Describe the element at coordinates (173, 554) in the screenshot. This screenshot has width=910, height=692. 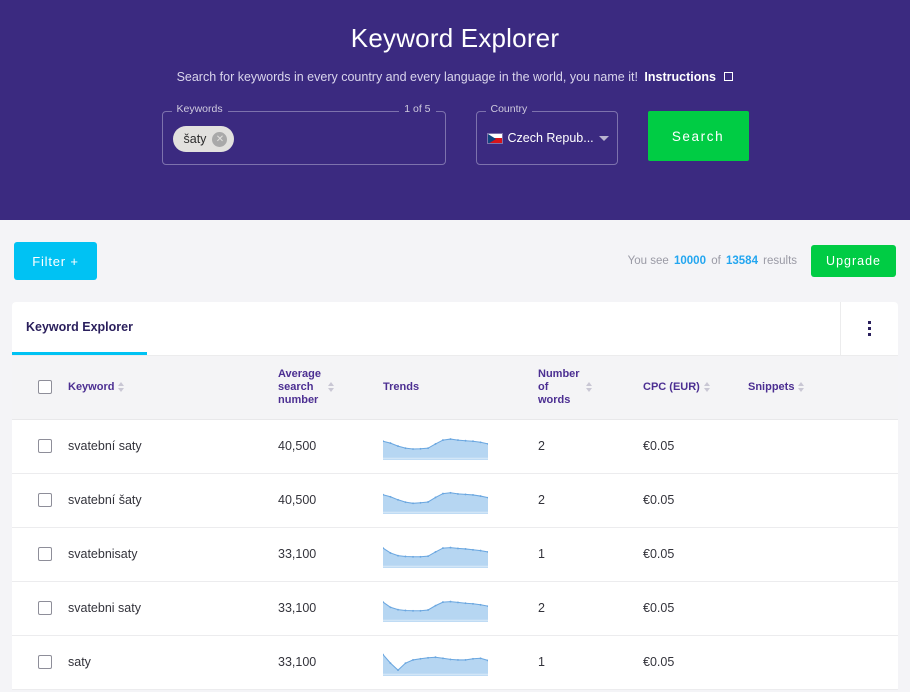
I see `cell-keyword: svatebnisaty` at that location.